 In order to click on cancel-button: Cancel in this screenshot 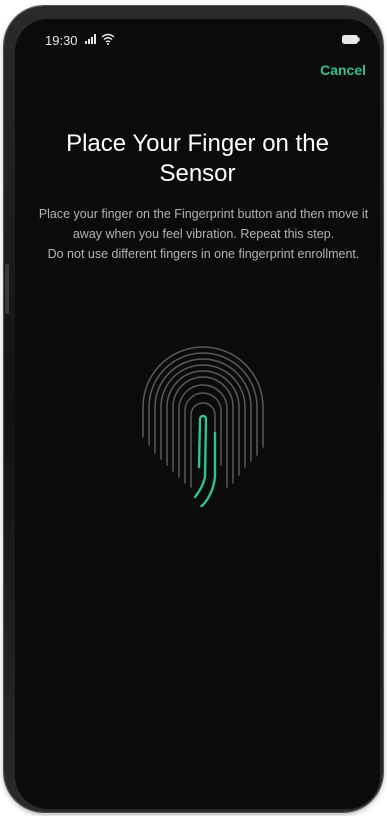, I will do `click(343, 70)`.